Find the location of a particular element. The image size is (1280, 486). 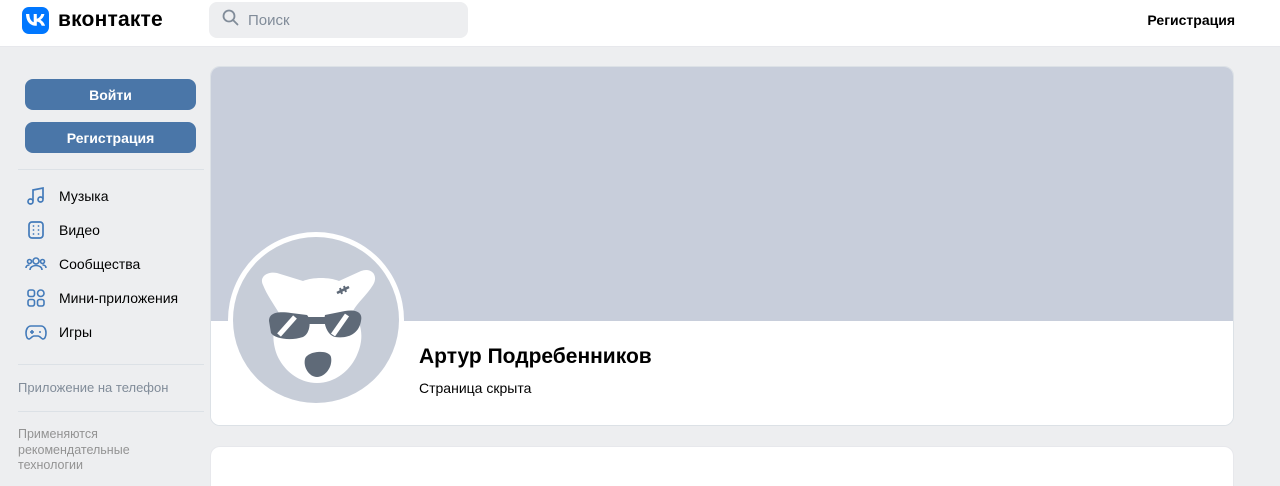

communities-icon is located at coordinates (36, 264).